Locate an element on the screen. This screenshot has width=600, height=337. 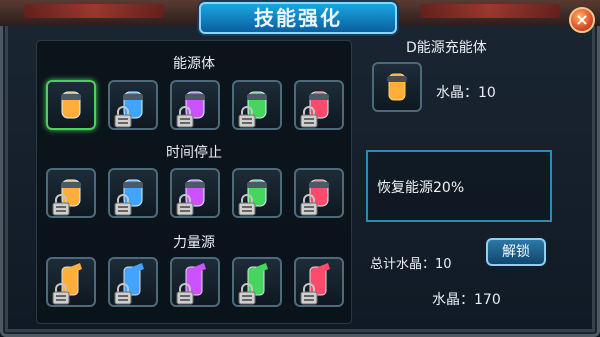
detail-title: D能源充能体 is located at coordinates (446, 48).